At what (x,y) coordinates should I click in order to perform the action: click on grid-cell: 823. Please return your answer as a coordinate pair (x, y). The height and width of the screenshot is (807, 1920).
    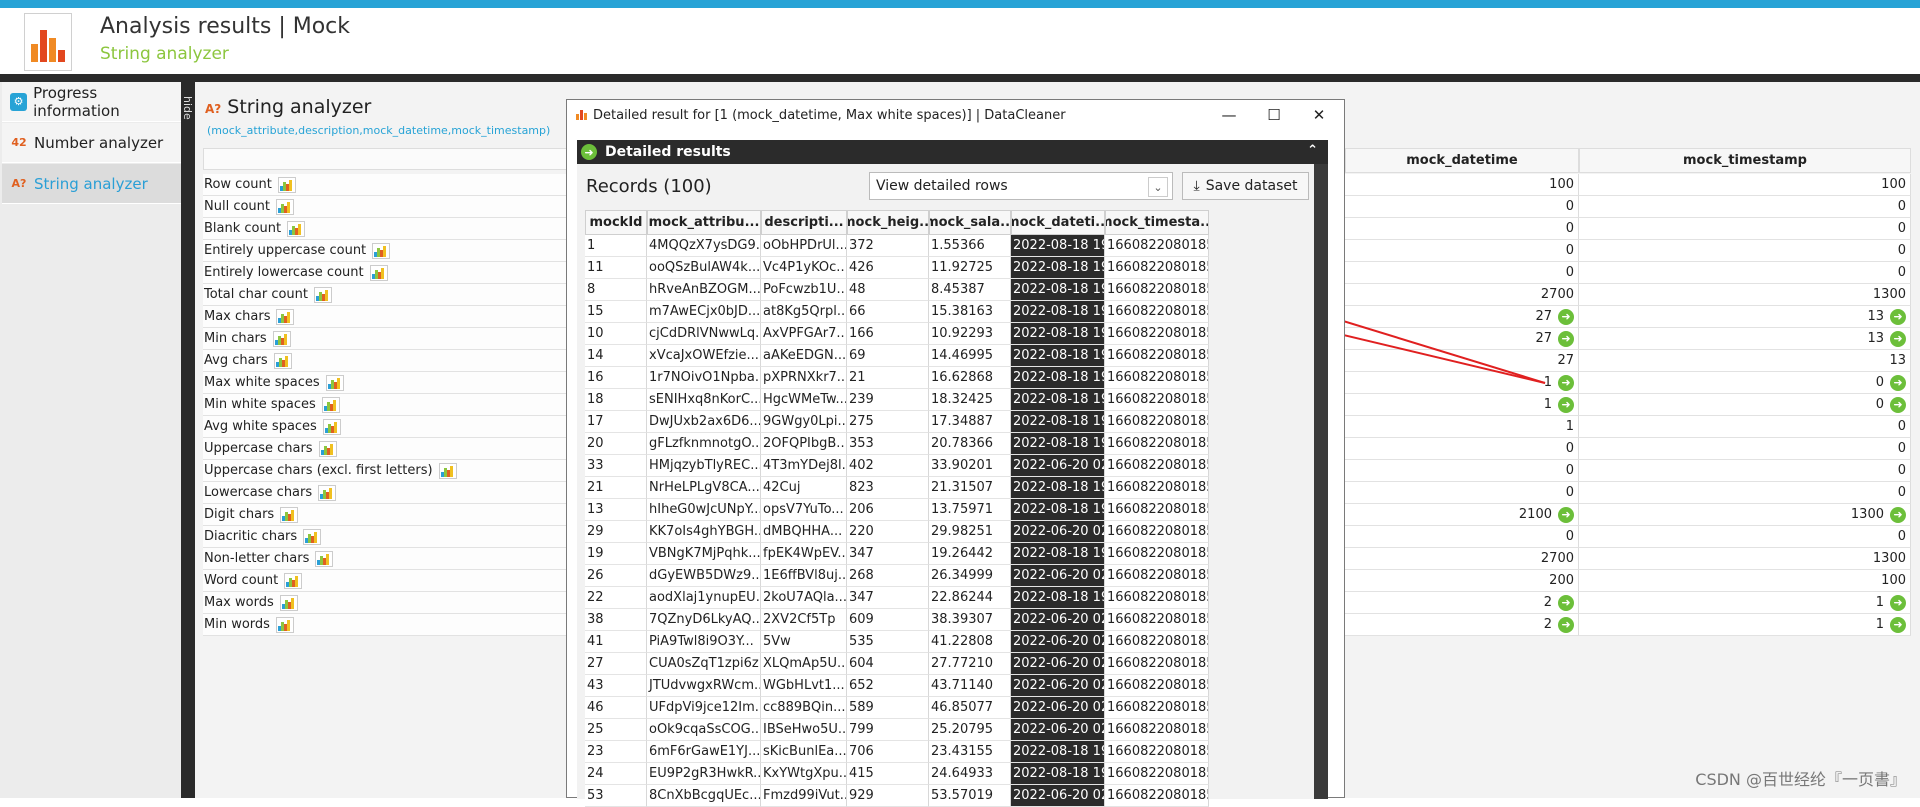
    Looking at the image, I should click on (888, 488).